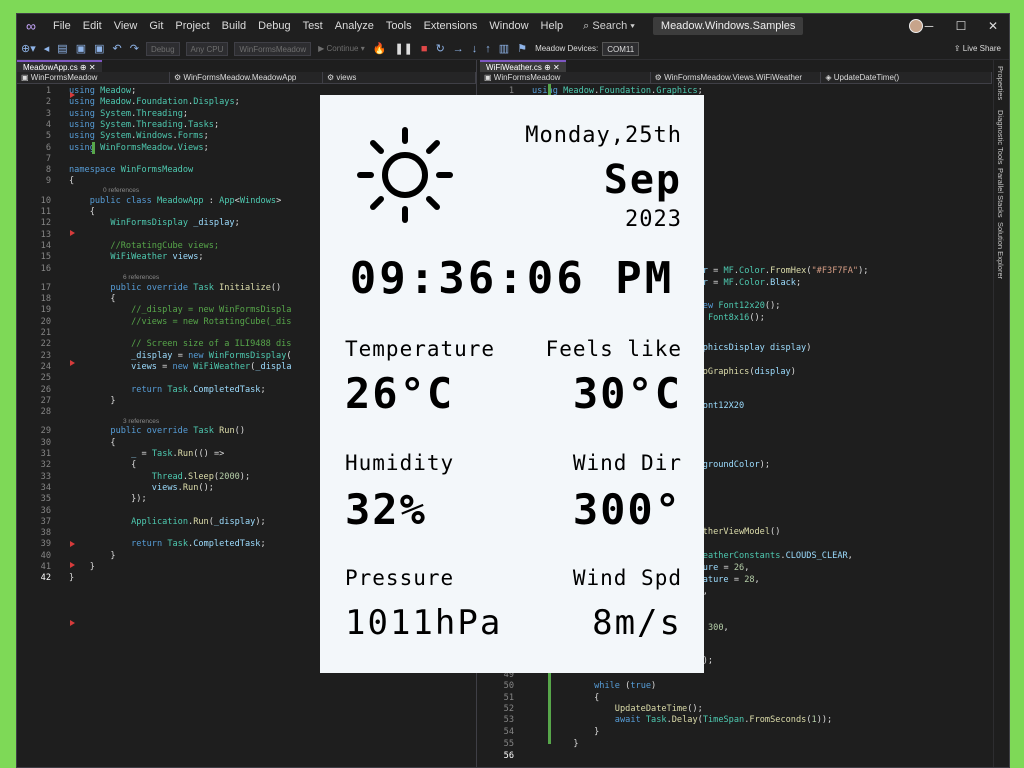 This screenshot has height=768, width=1024. I want to click on line-number: 25, so click(45, 378).